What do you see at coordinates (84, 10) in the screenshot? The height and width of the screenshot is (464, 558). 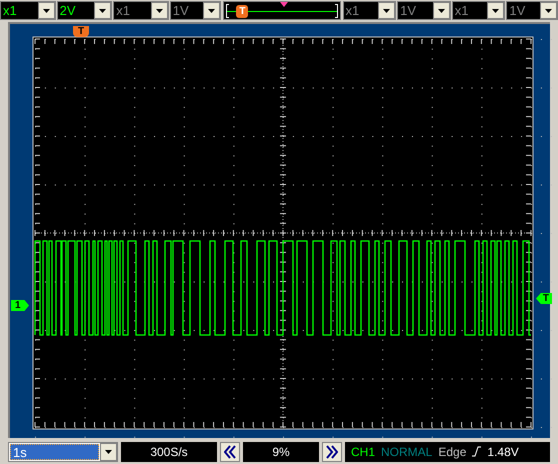 I see `dropdown: 2V` at bounding box center [84, 10].